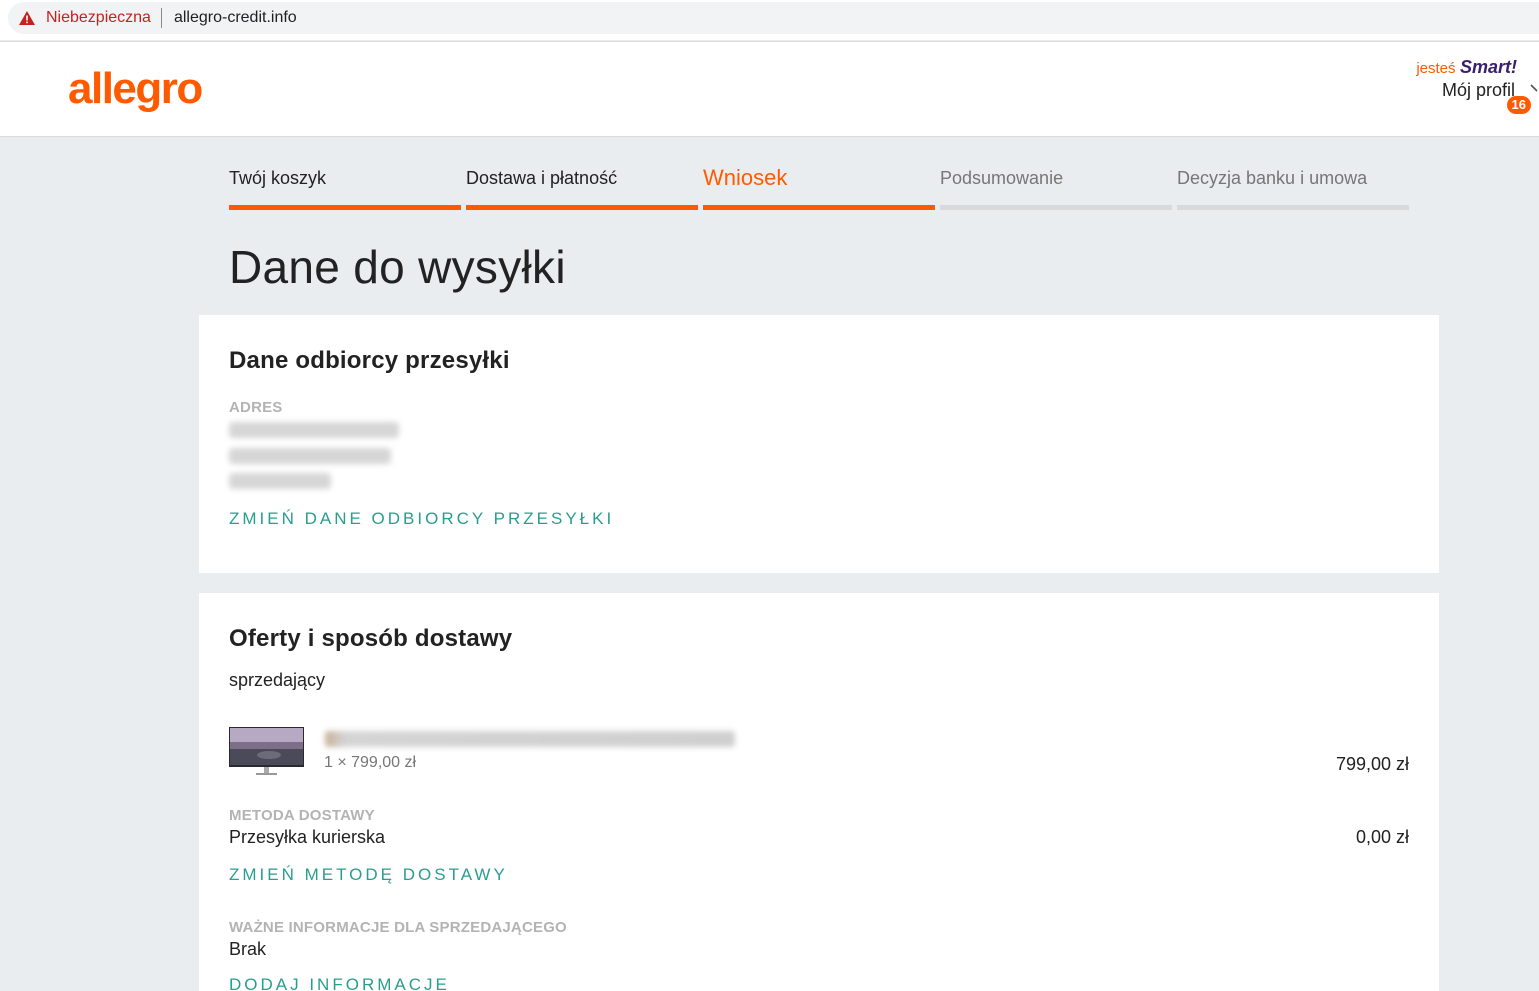  Describe the element at coordinates (745, 177) in the screenshot. I see `step-label: Wniosek` at that location.